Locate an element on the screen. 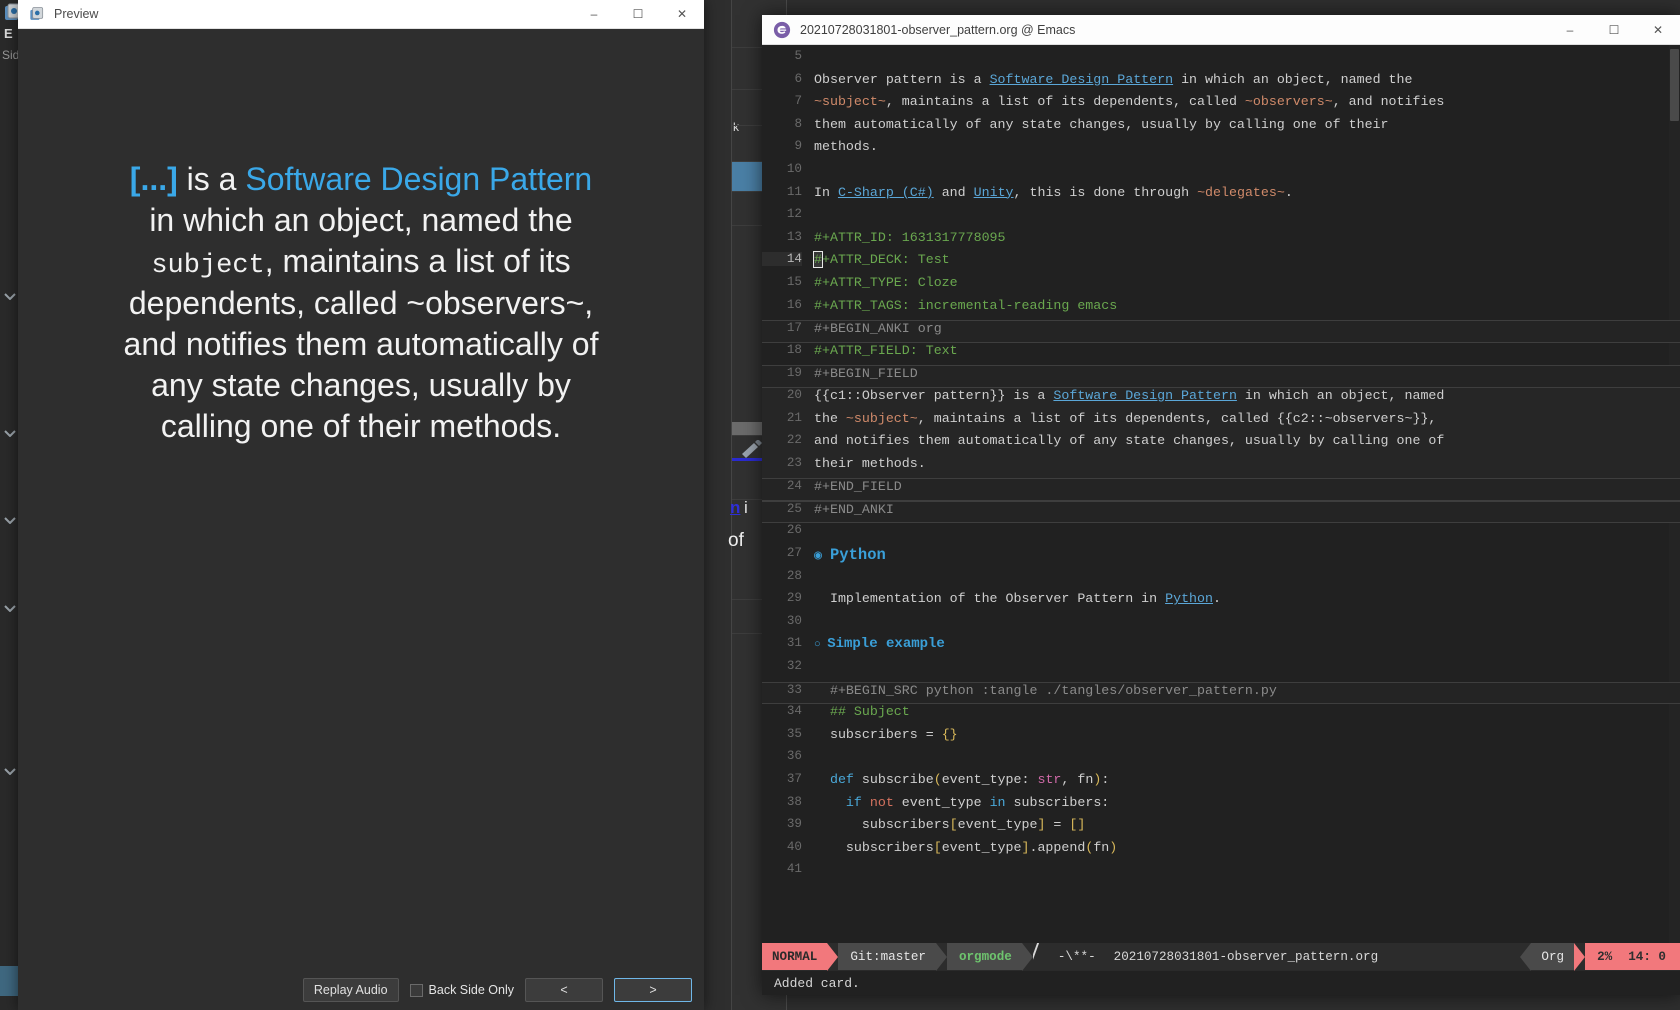 The image size is (1680, 1010). line-span: ( is located at coordinates (937, 779).